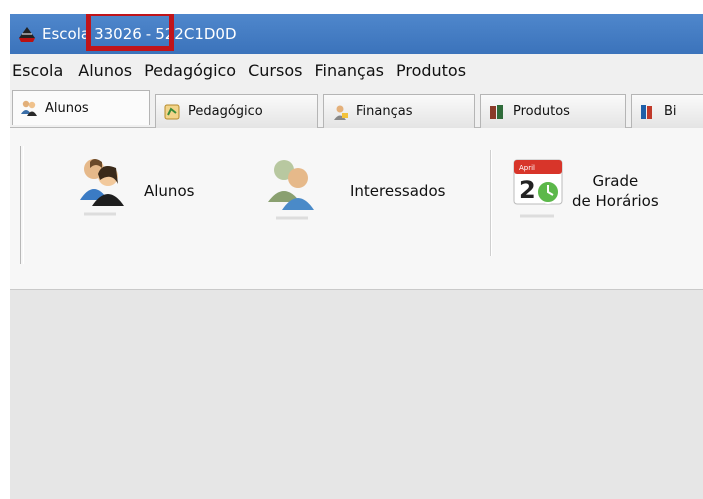 The image size is (703, 499). What do you see at coordinates (27, 34) in the screenshot?
I see `app-logo-icon` at bounding box center [27, 34].